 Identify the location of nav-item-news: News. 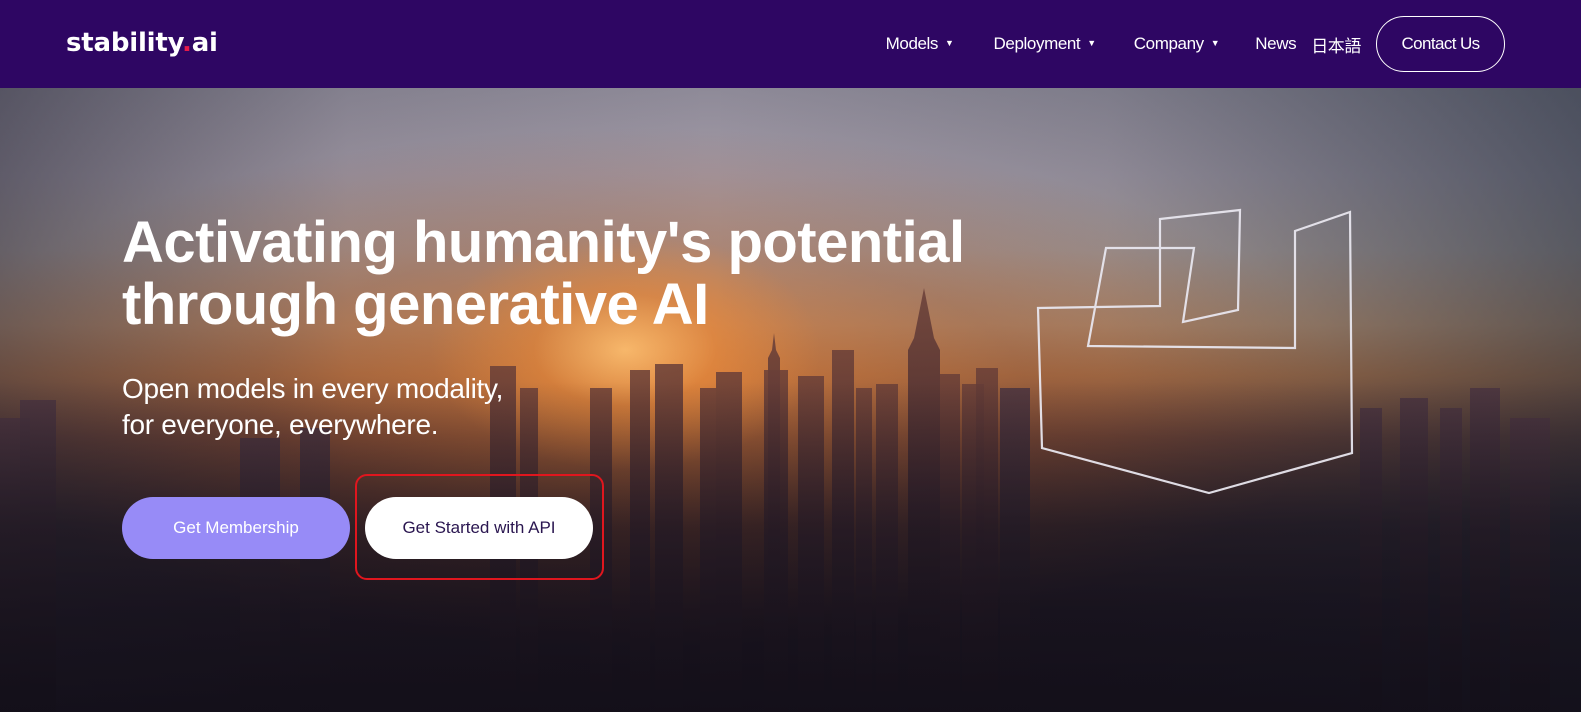
(1275, 44).